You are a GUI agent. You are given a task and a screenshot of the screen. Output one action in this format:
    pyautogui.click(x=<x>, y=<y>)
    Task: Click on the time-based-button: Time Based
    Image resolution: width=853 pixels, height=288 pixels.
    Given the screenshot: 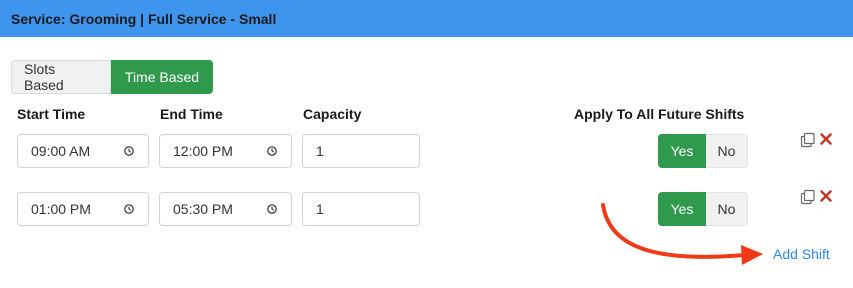 What is the action you would take?
    pyautogui.click(x=162, y=77)
    